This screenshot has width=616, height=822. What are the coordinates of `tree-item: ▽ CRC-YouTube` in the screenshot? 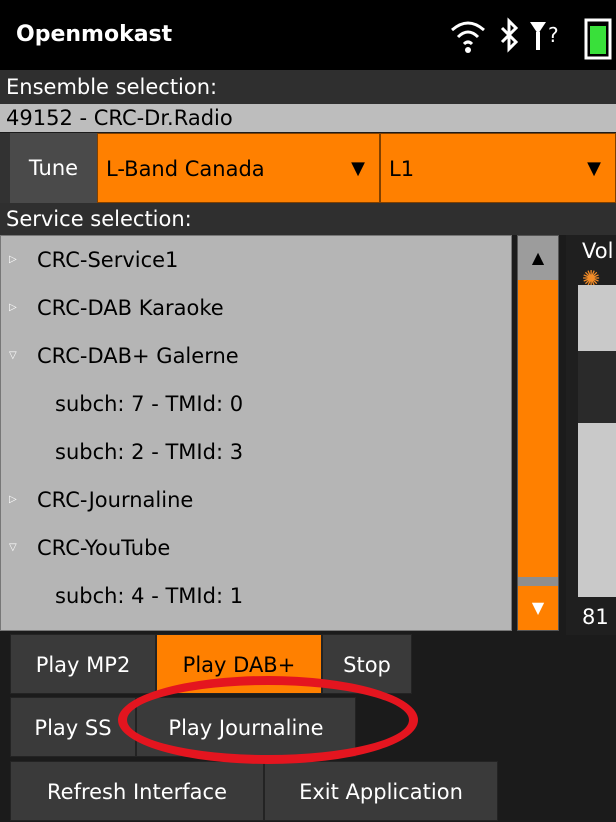 It's located at (256, 548).